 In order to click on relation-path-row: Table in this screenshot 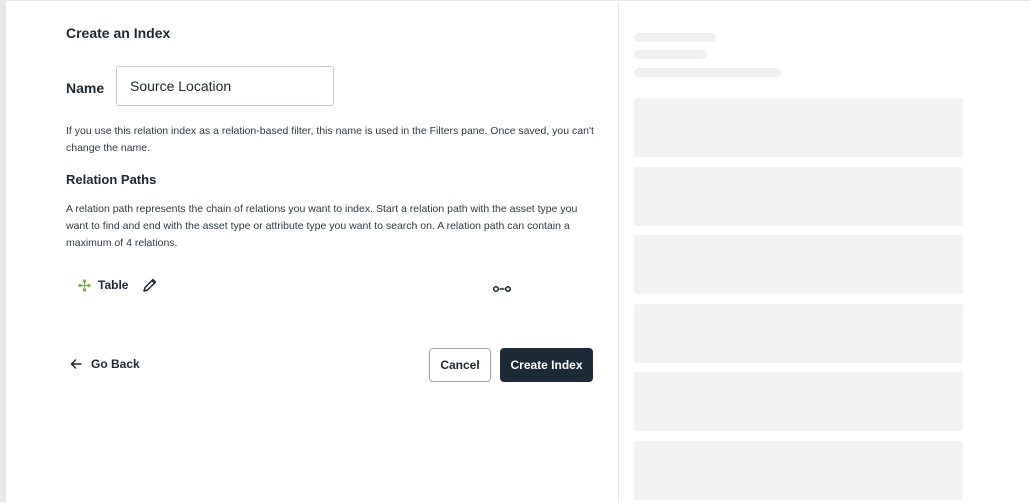, I will do `click(118, 285)`.